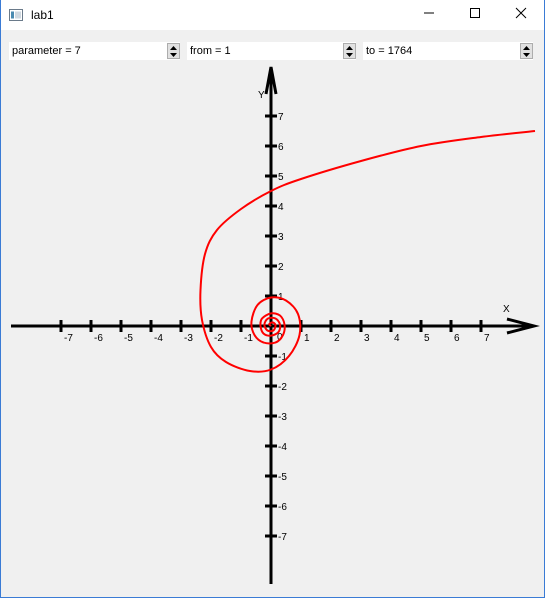 The width and height of the screenshot is (545, 598). I want to click on parameter-value: parameter = 7, so click(46, 51).